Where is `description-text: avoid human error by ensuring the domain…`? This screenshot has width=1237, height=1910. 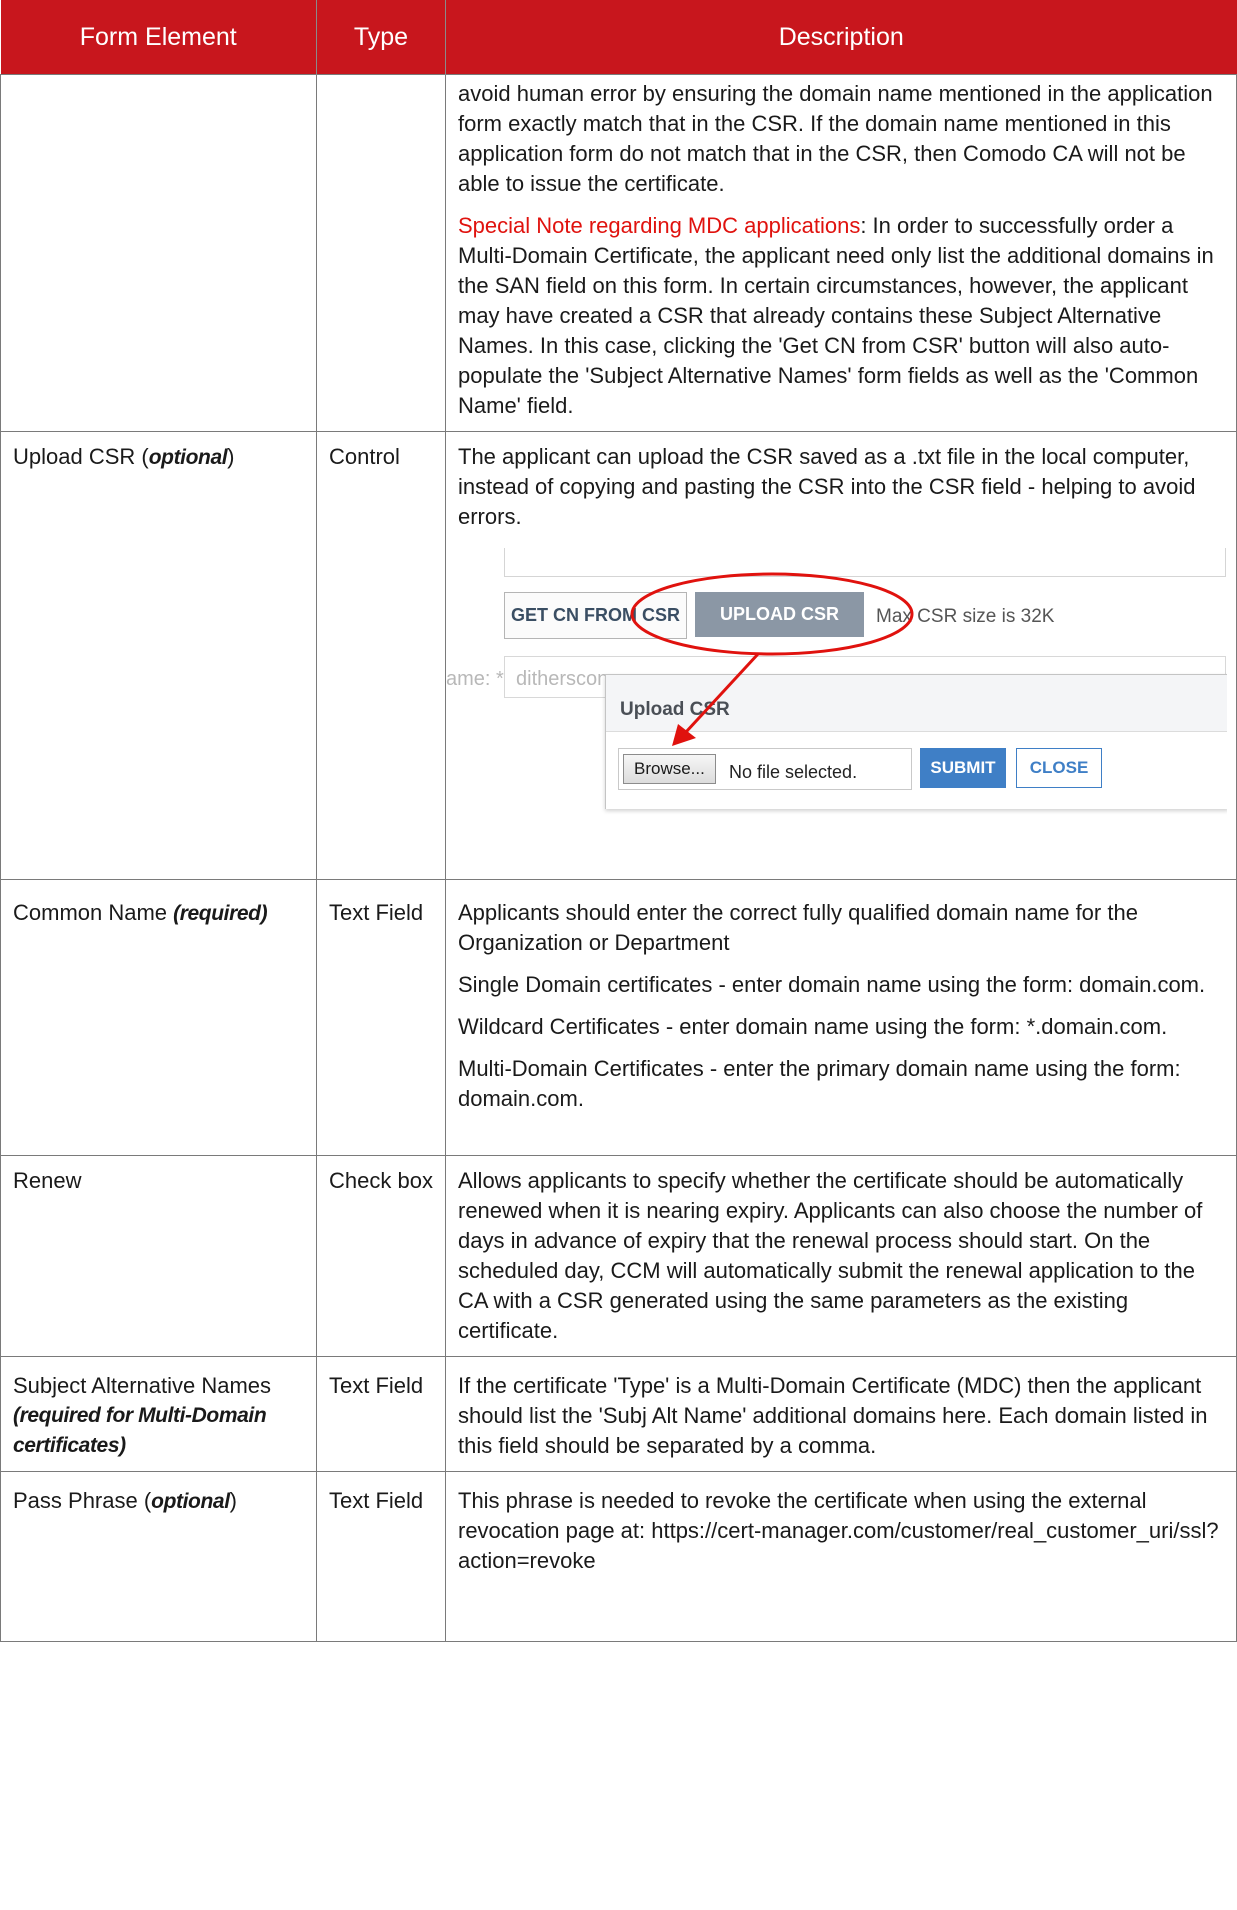 description-text: avoid human error by ensuring the domain… is located at coordinates (835, 138).